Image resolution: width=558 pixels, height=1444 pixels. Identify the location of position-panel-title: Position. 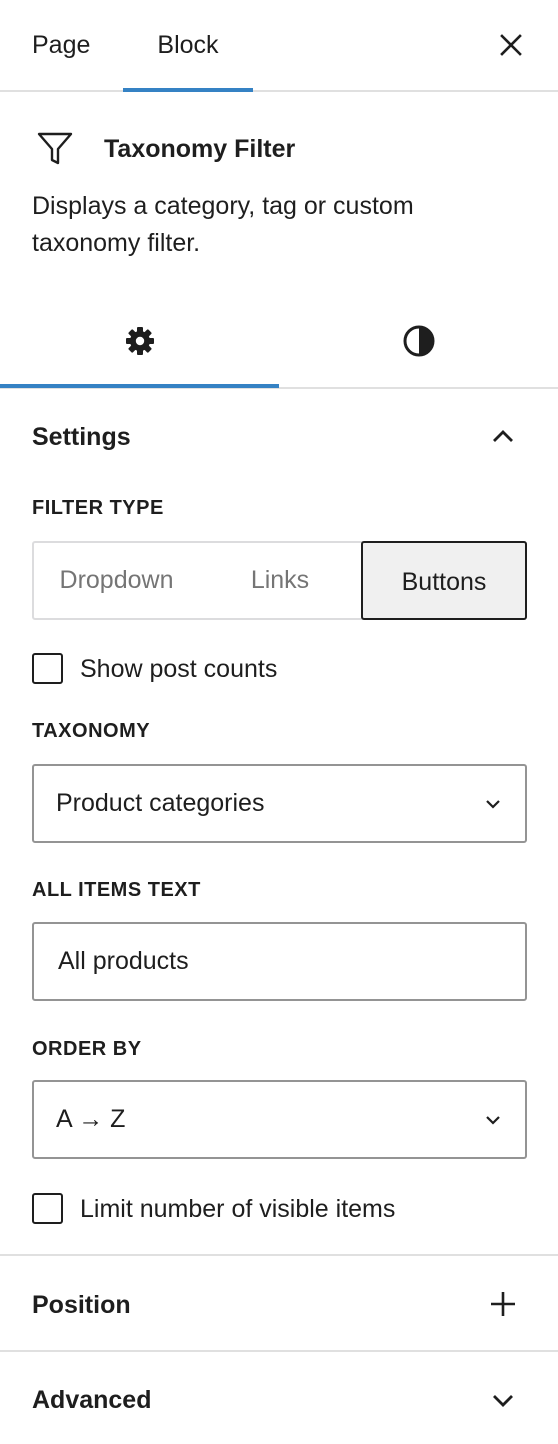
(81, 1305).